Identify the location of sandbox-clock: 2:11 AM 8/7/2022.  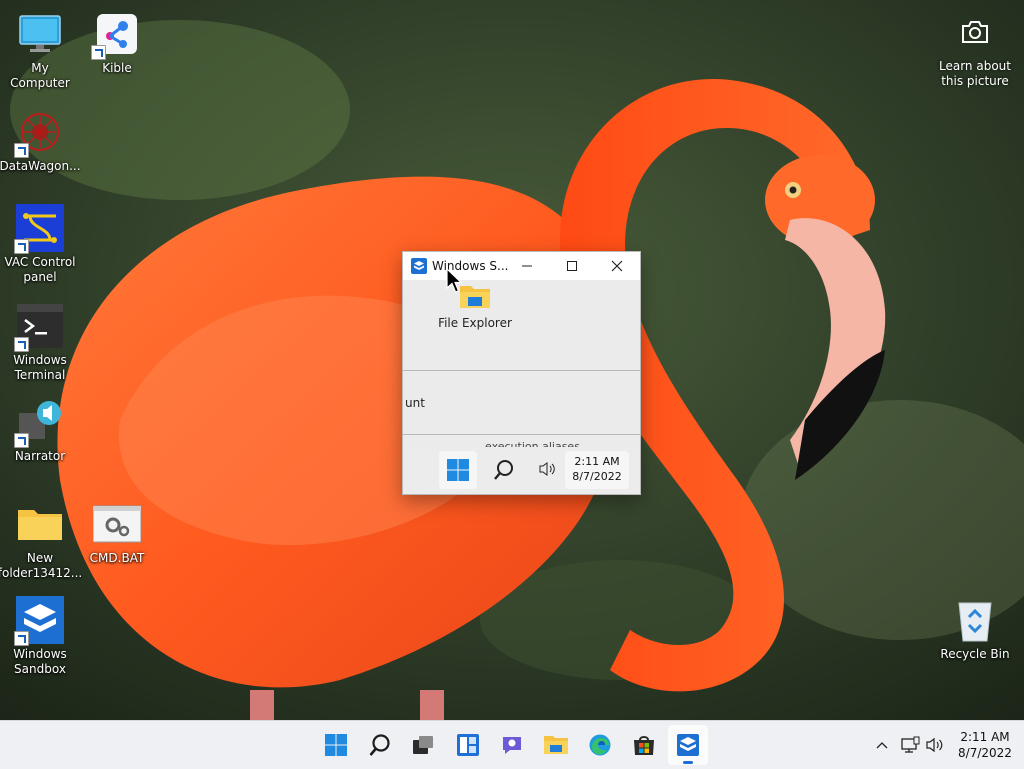
(597, 470).